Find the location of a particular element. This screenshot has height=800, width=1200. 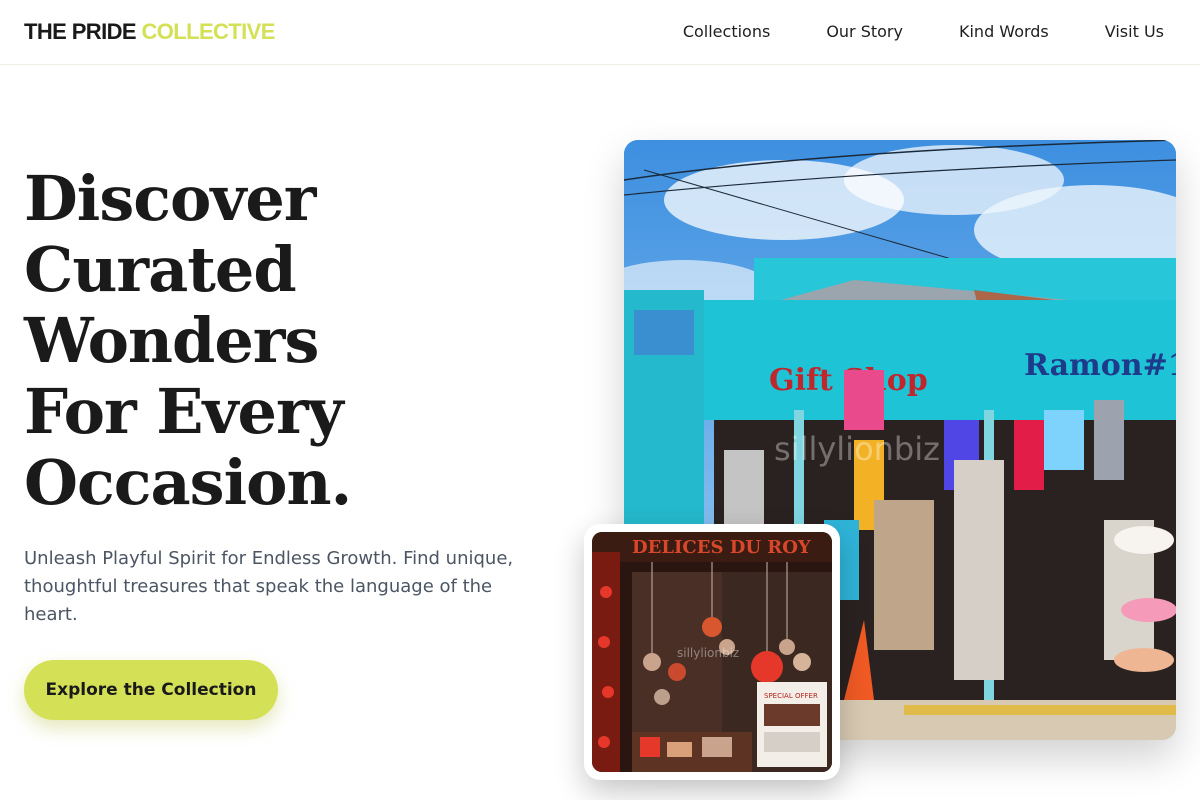

nav-link-visit-us: Visit Us is located at coordinates (1134, 32).